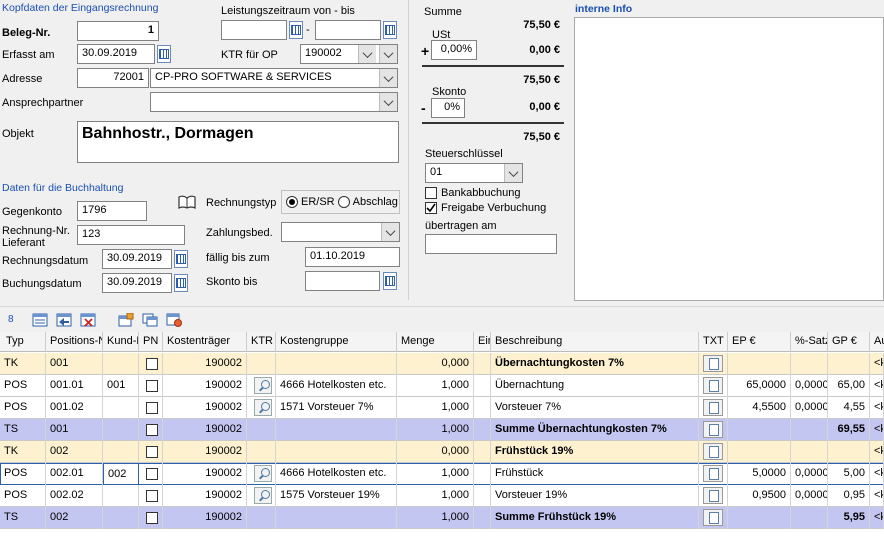 This screenshot has height=544, width=884. Describe the element at coordinates (112, 211) in the screenshot. I see `gegenkonto-field: 1796` at that location.